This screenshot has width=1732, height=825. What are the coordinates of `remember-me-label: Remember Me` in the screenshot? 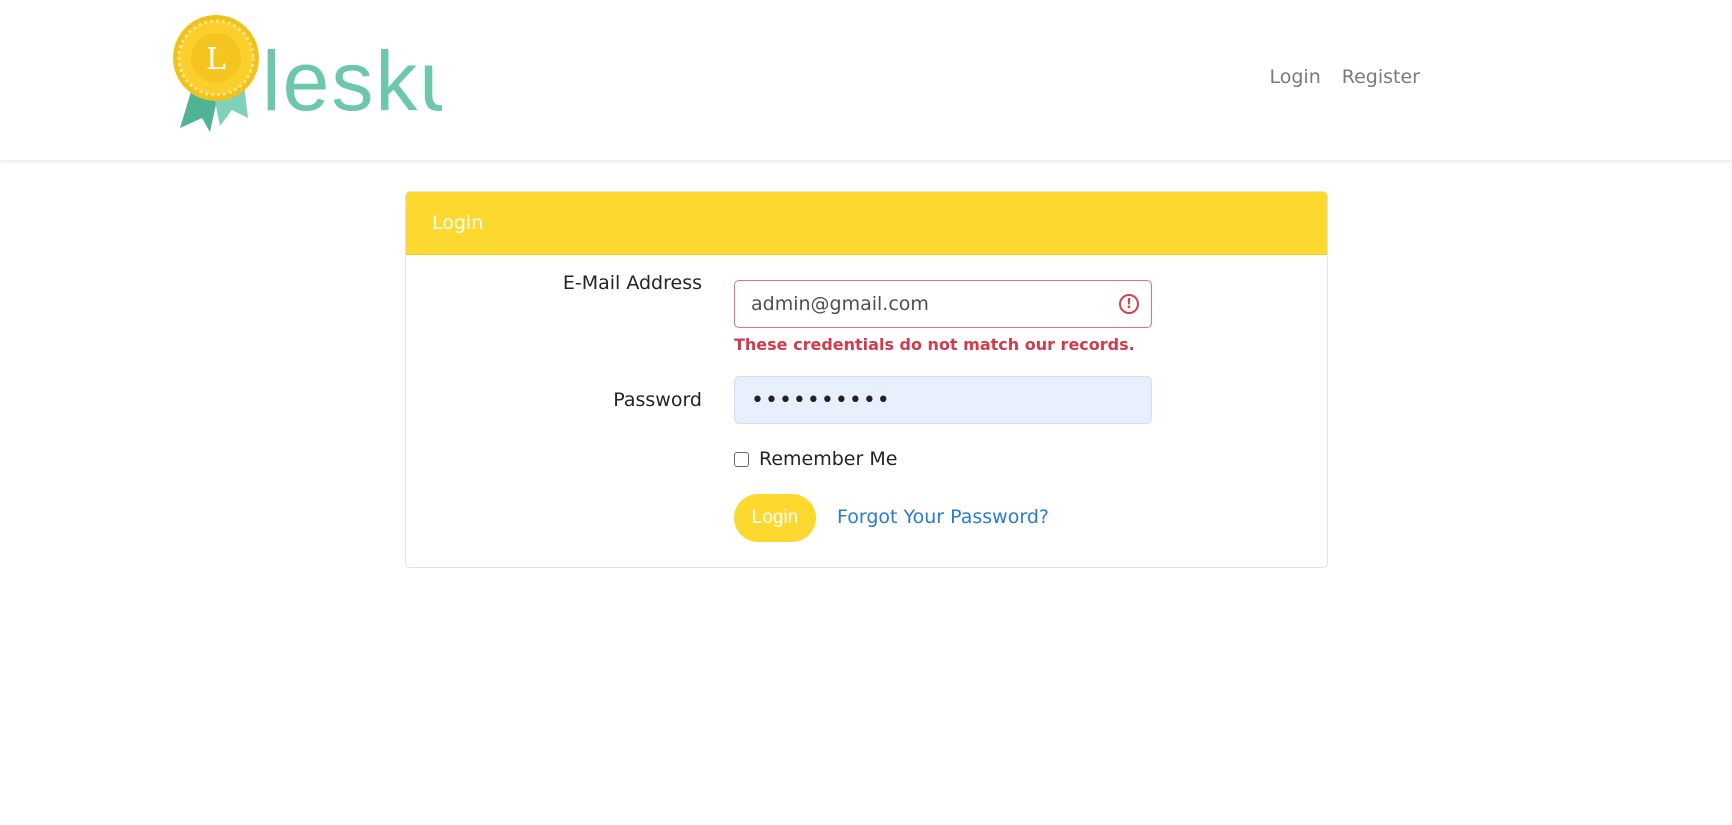 It's located at (828, 459).